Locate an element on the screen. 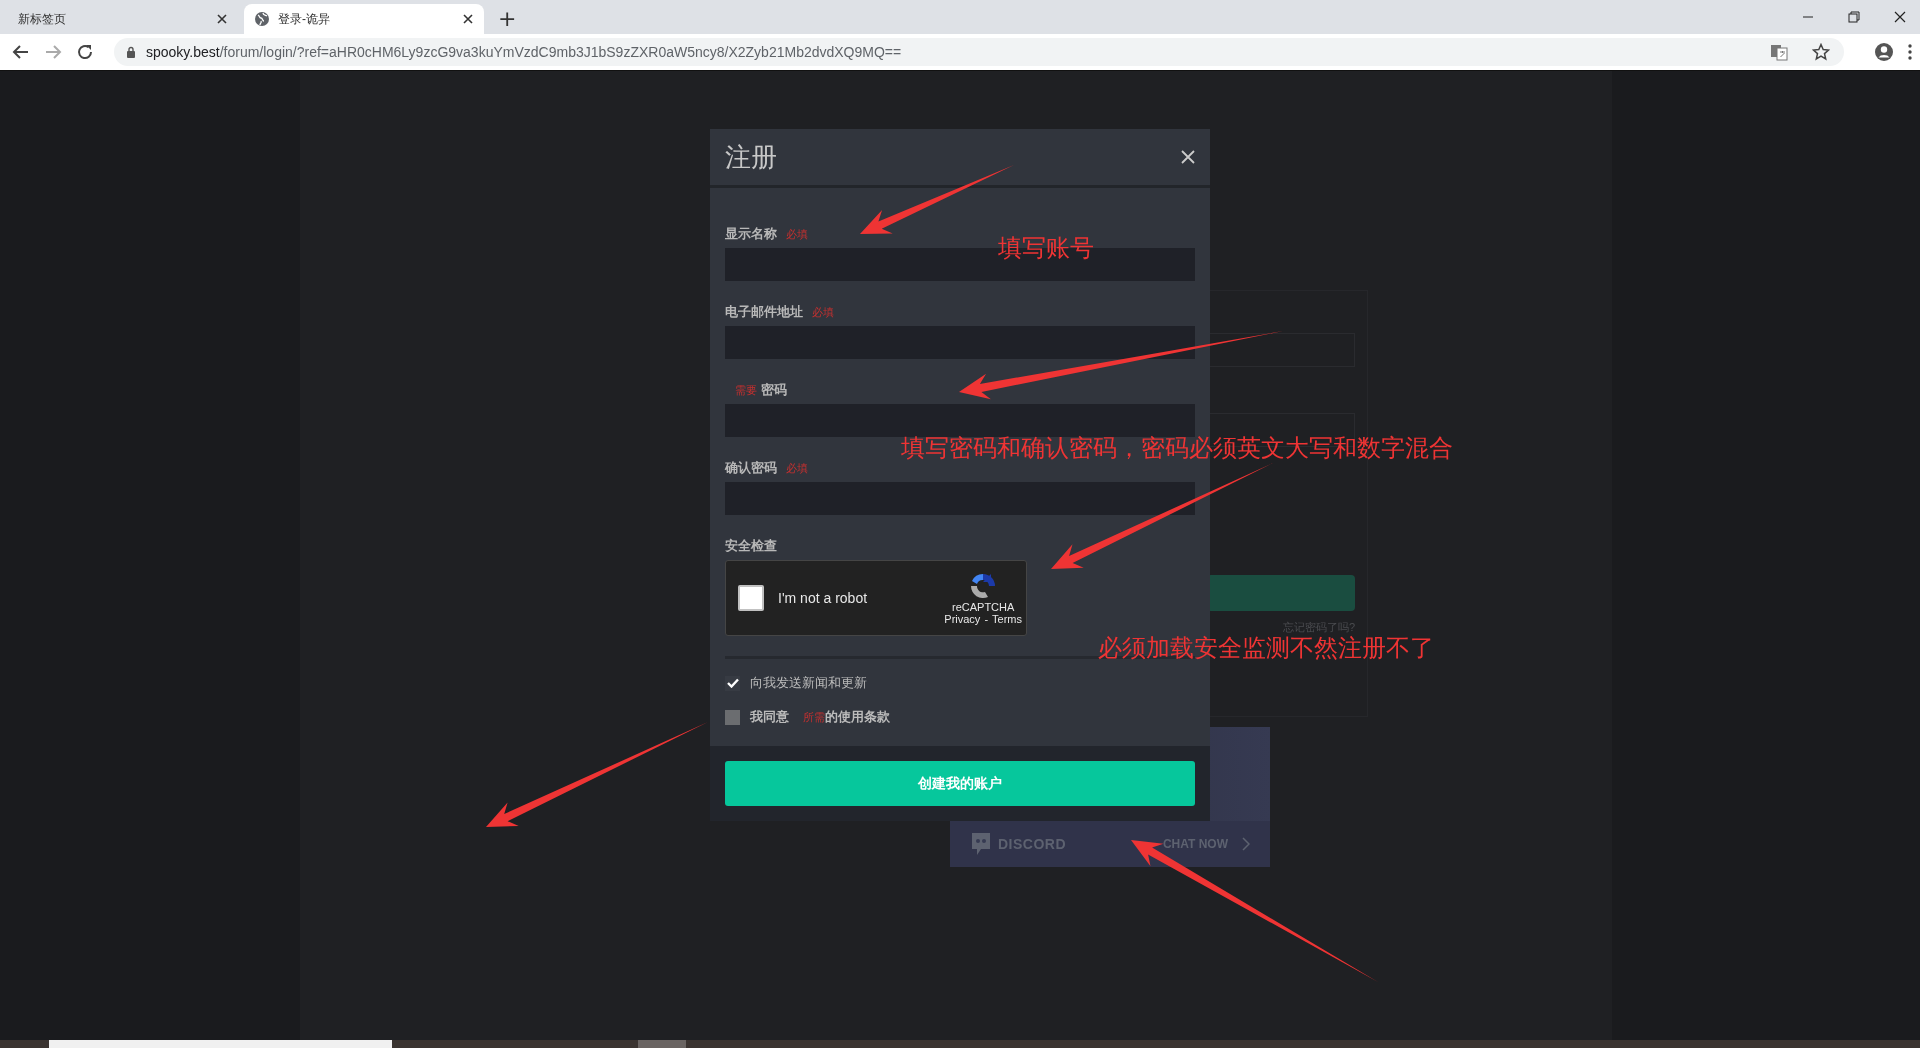 The image size is (1920, 1048). forward-icon is located at coordinates (53, 52).